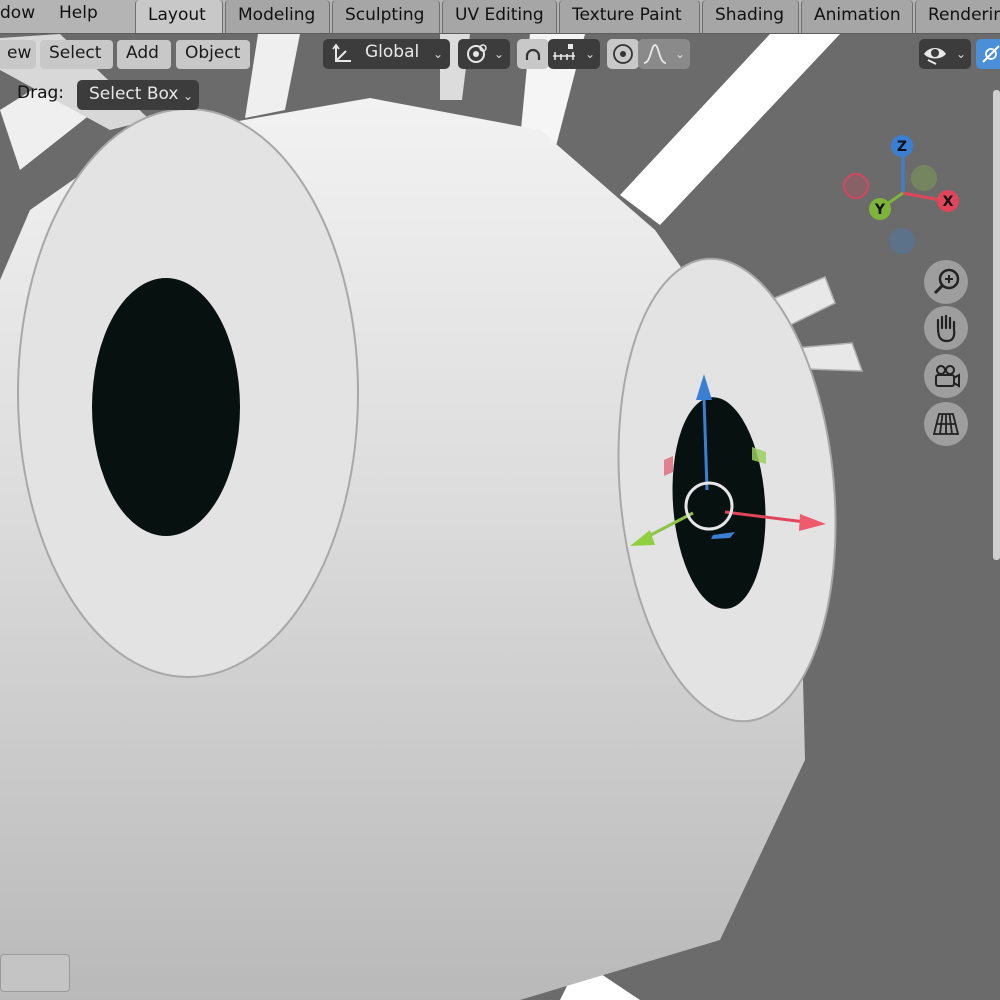 The image size is (1000, 1000). Describe the element at coordinates (392, 52) in the screenshot. I see `orientation-value: Global` at that location.